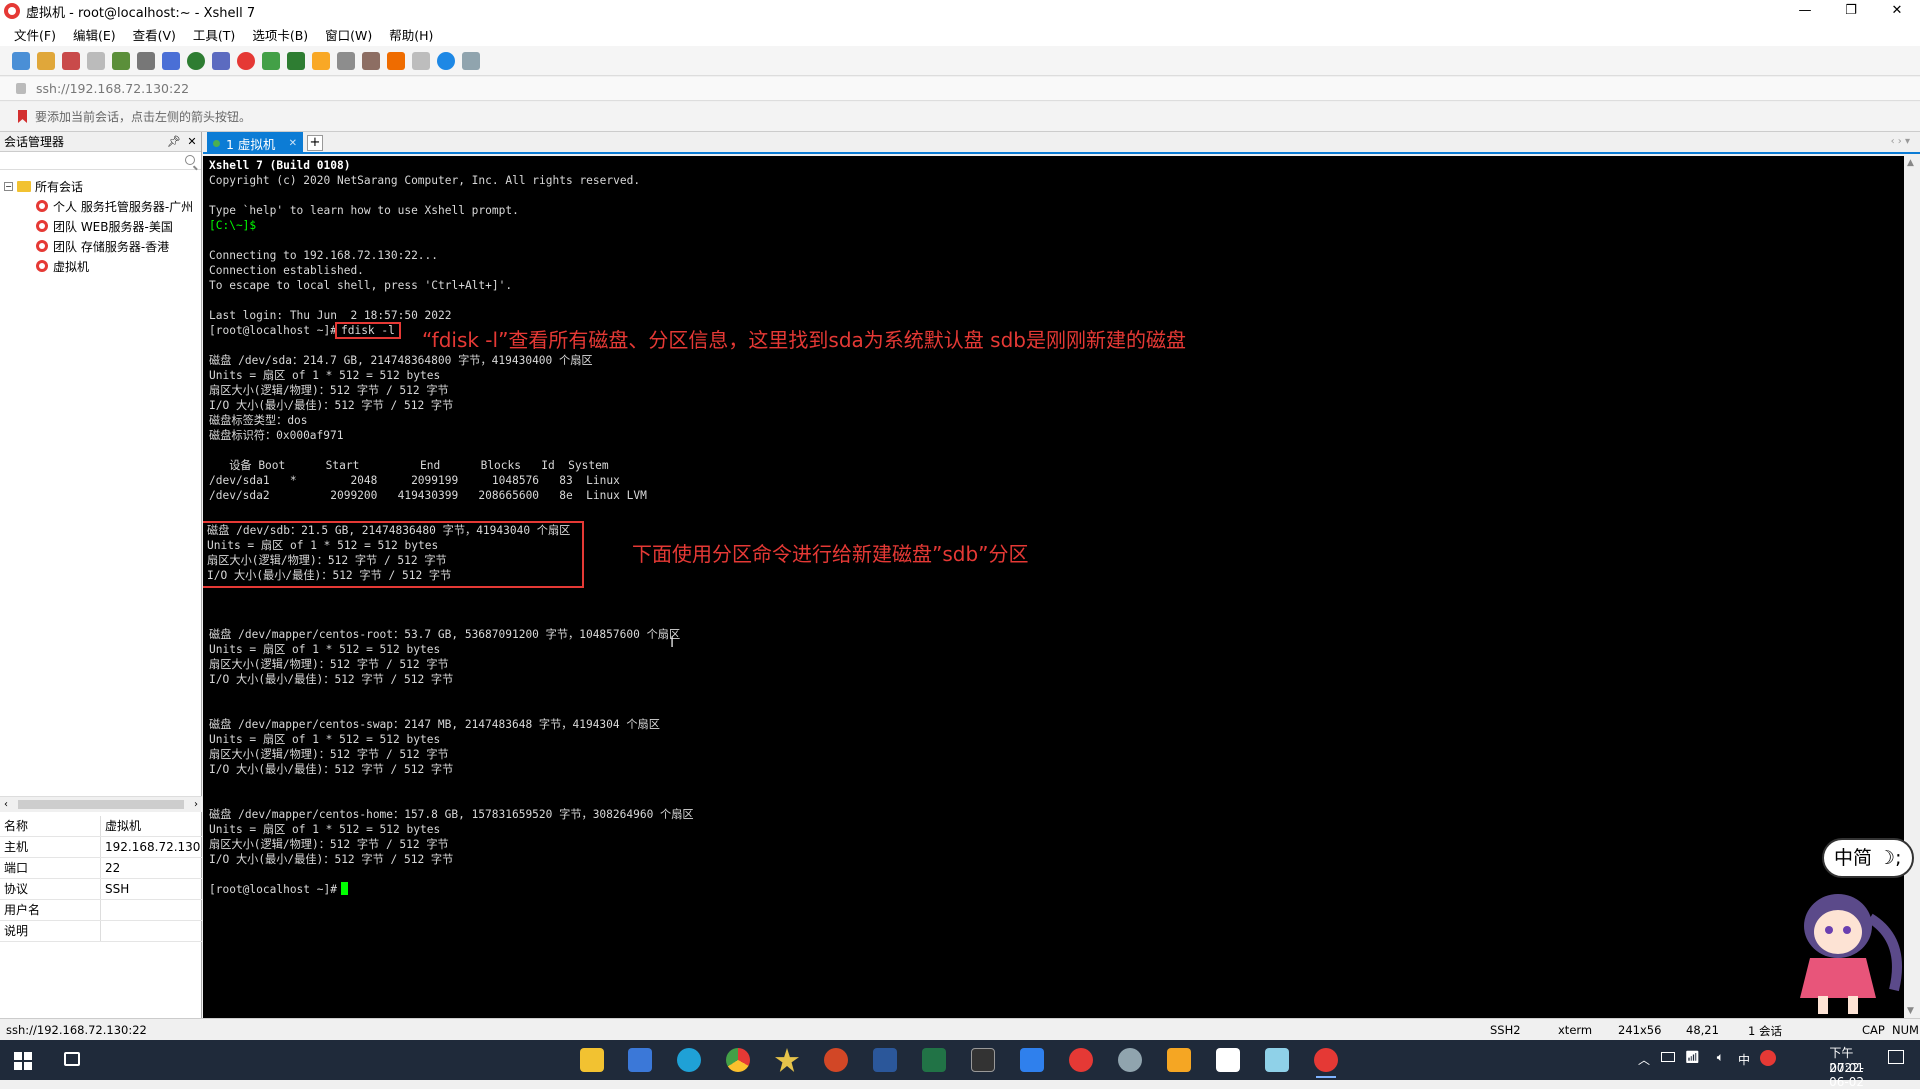 This screenshot has width=1920, height=1089. I want to click on transfer-icon, so click(121, 60).